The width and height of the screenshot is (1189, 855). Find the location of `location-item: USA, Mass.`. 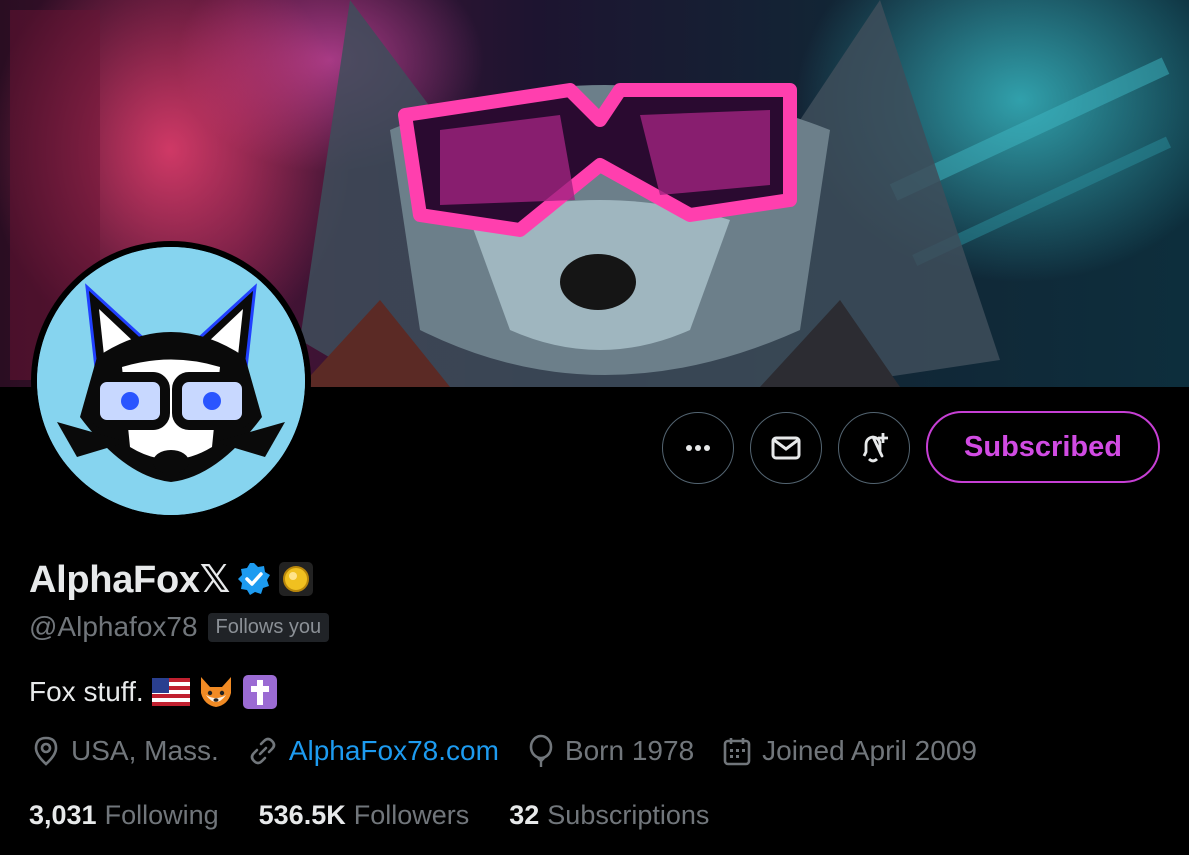

location-item: USA, Mass. is located at coordinates (125, 751).